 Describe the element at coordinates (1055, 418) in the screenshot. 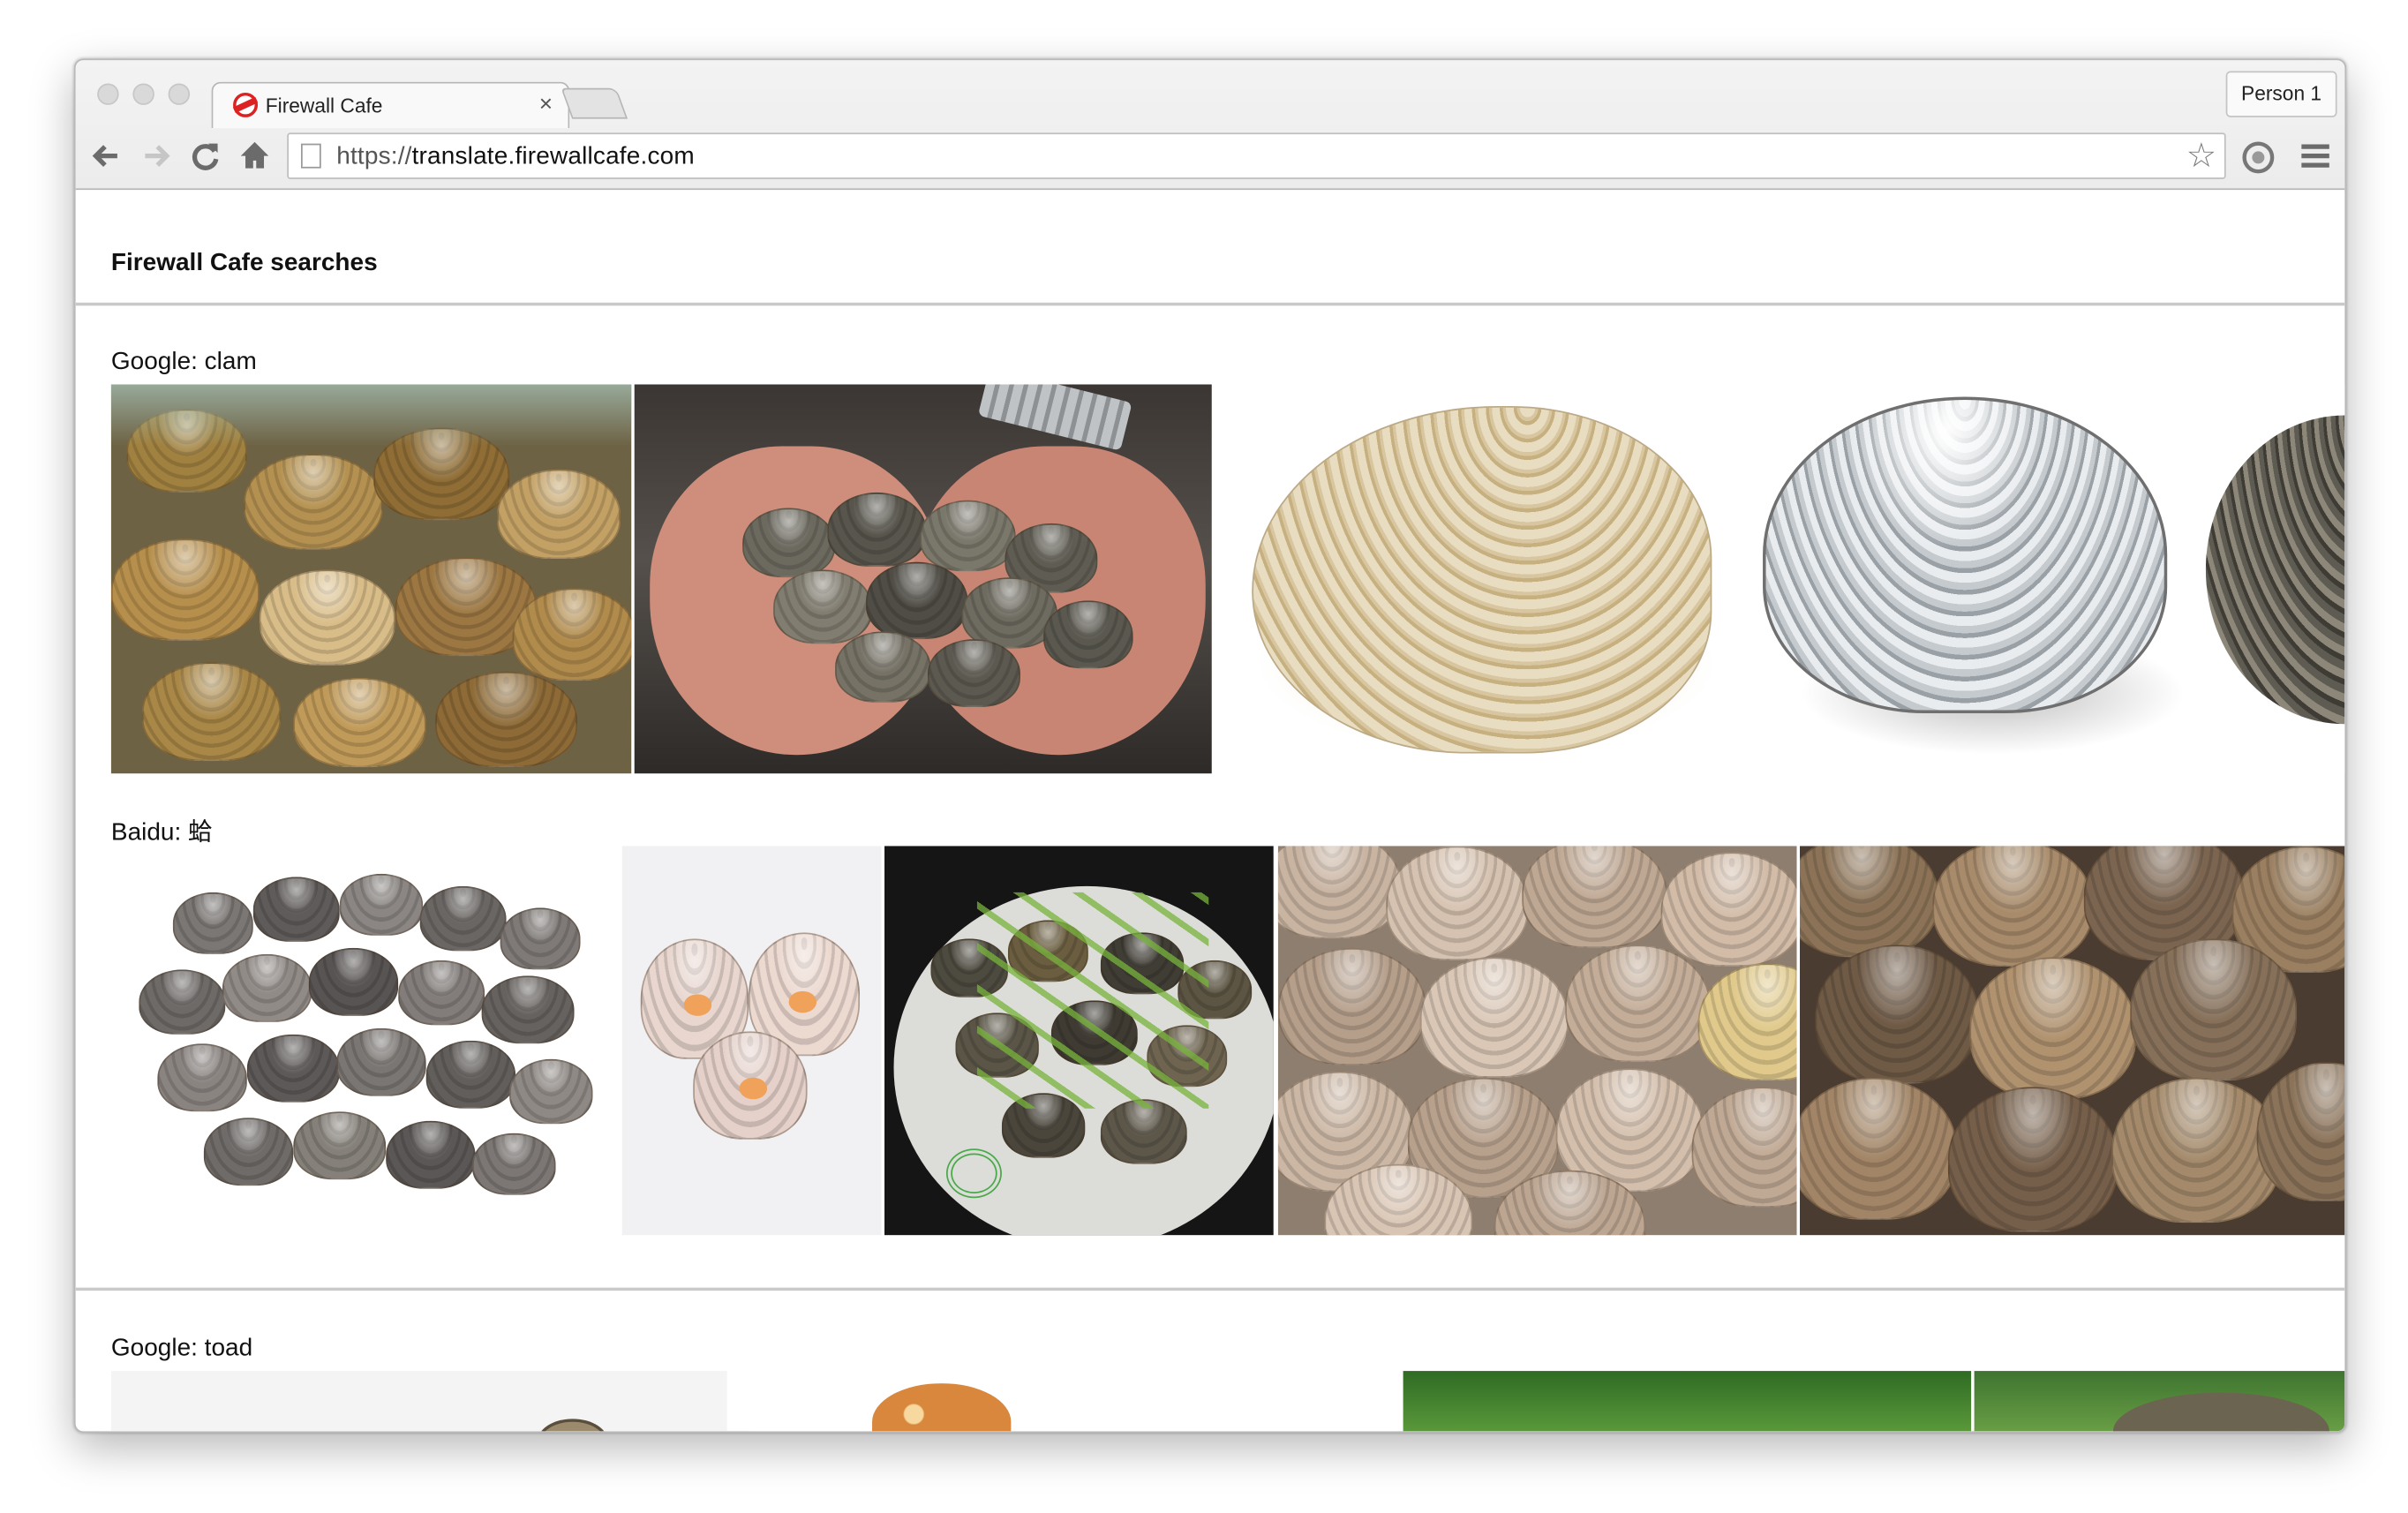

I see `watch` at that location.